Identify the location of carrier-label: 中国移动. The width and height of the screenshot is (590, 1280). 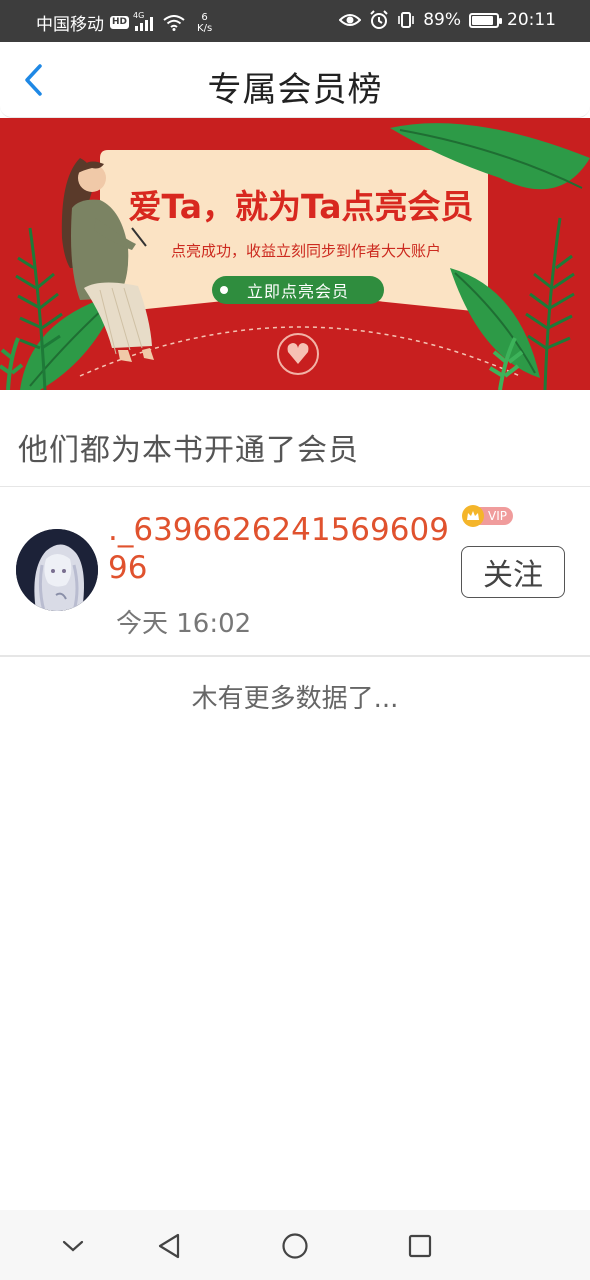
(70, 25).